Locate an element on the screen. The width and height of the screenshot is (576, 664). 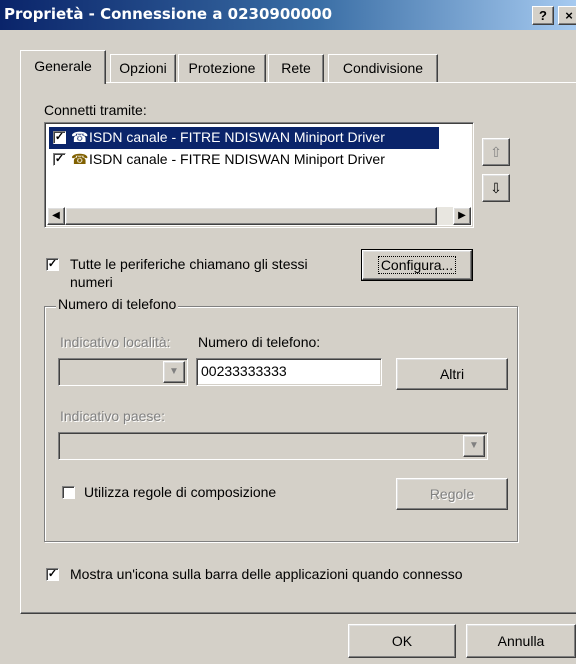
close-button: × is located at coordinates (567, 15).